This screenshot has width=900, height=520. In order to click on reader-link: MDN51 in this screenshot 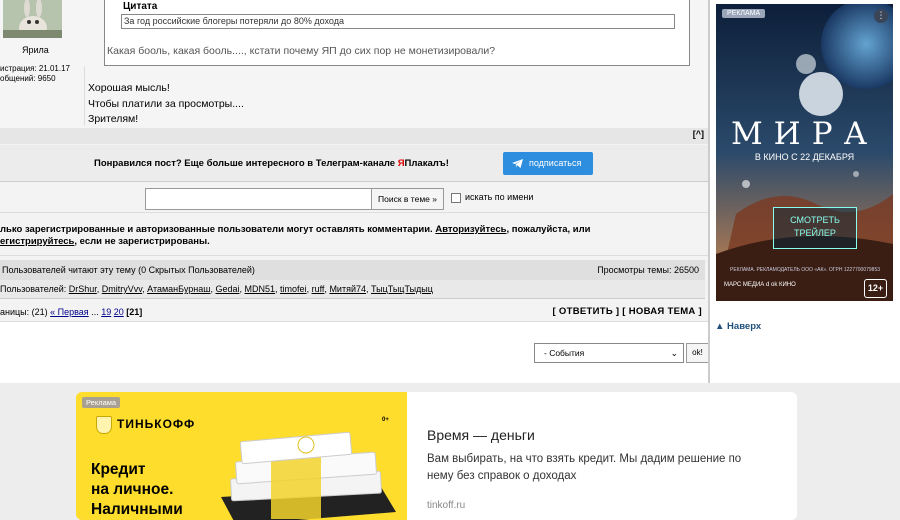, I will do `click(260, 289)`.